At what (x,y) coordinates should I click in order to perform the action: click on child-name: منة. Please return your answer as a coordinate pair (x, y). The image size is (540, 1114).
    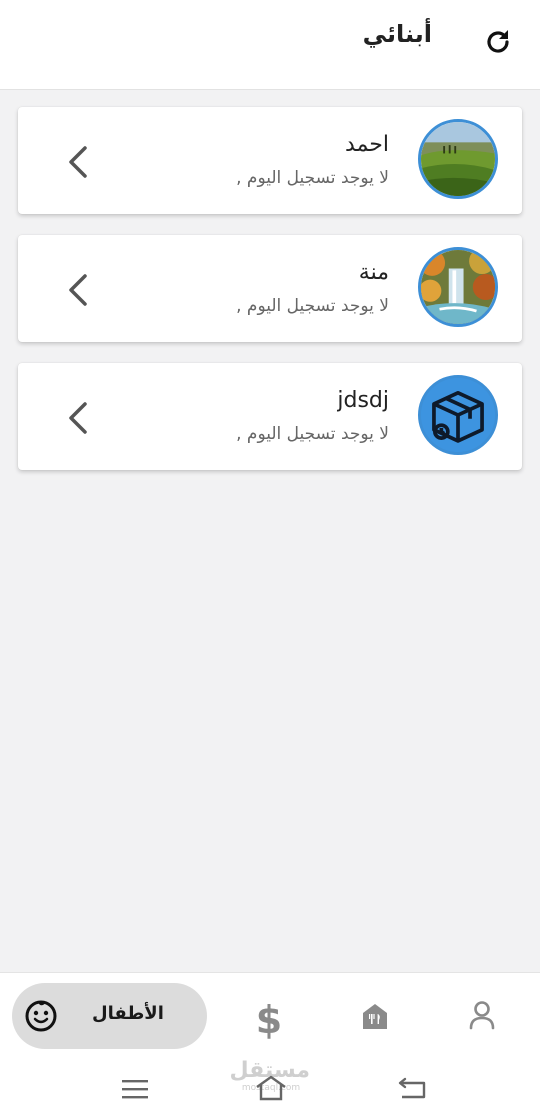
    Looking at the image, I should click on (373, 272).